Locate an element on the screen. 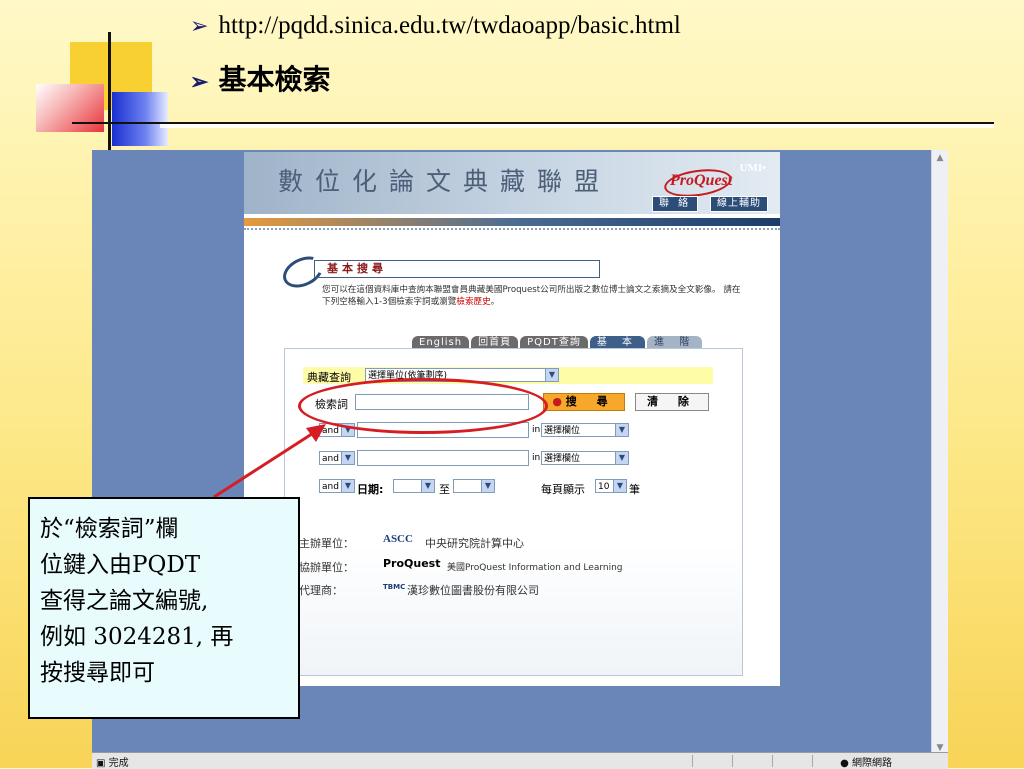  callout-line-2: 位鍵入由PQDT is located at coordinates (120, 565).